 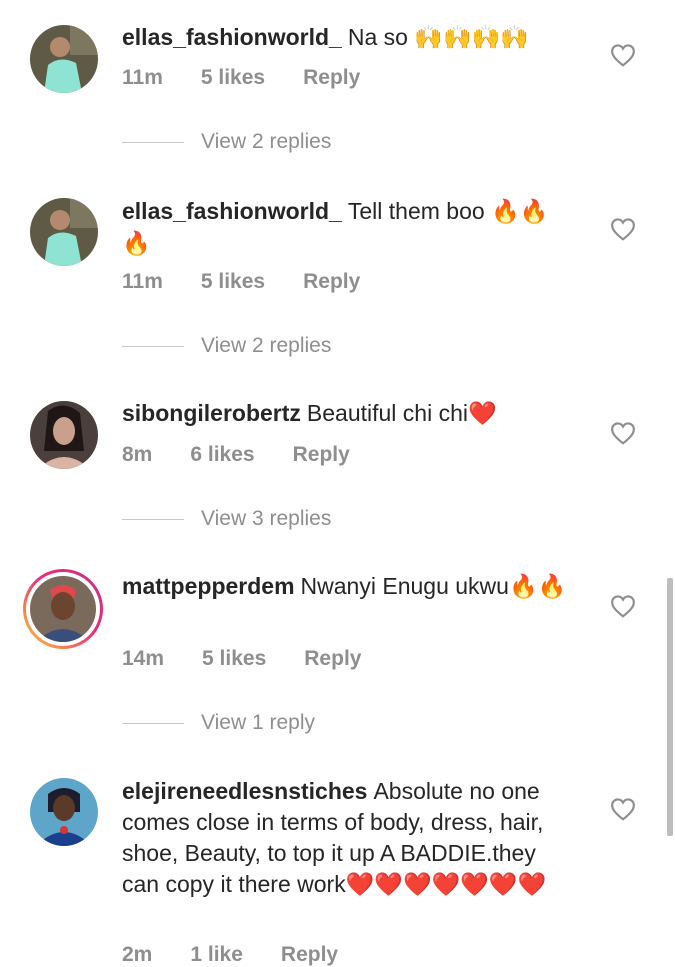 I want to click on scrollbar, so click(x=670, y=707).